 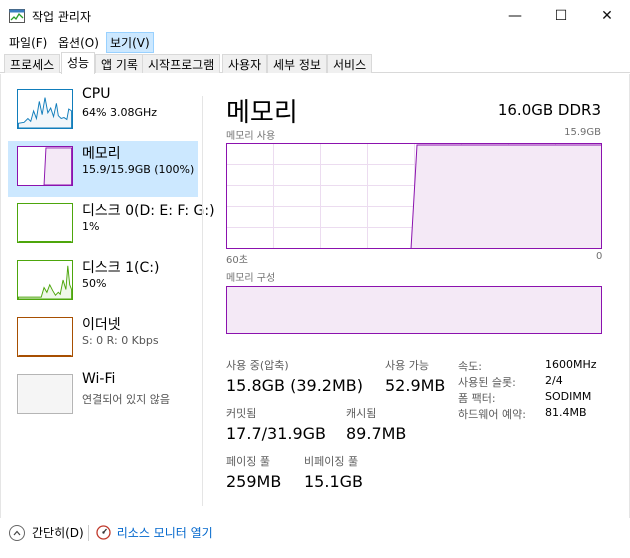 What do you see at coordinates (91, 226) in the screenshot?
I see `sidebar-subtitle: 1%` at bounding box center [91, 226].